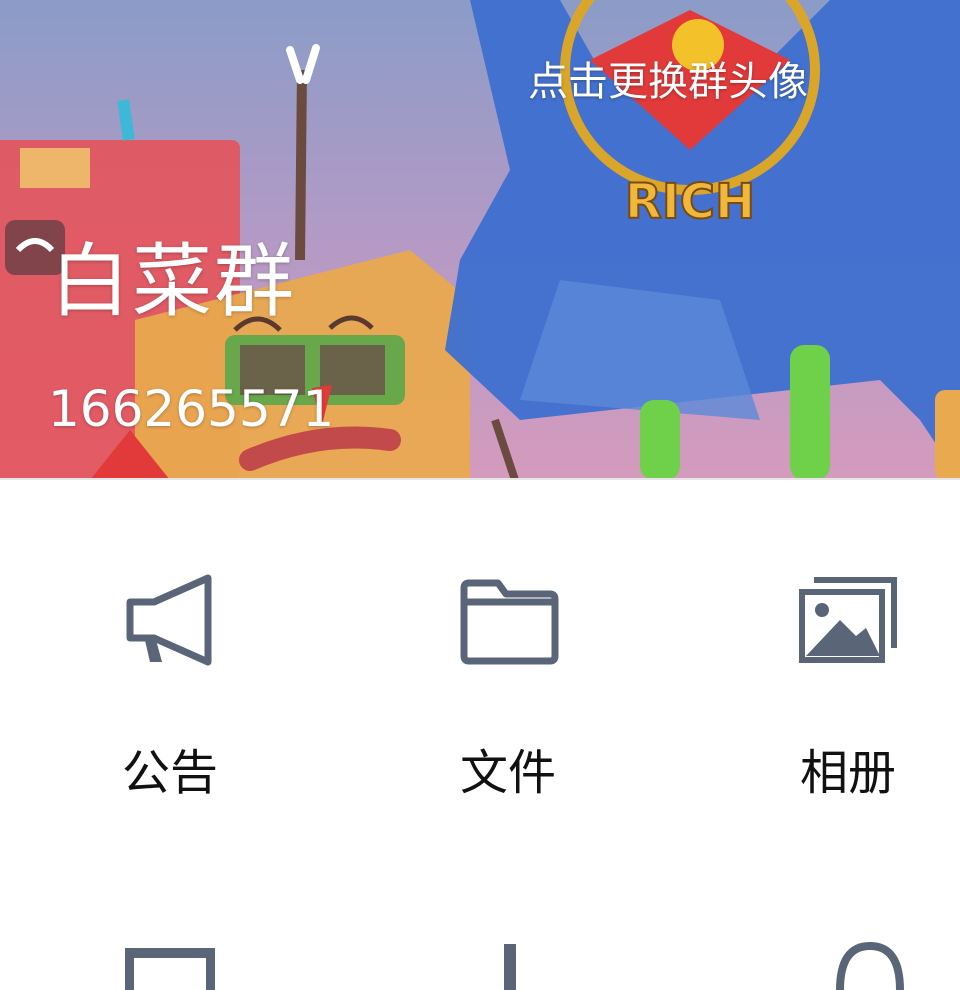 This screenshot has height=990, width=960. Describe the element at coordinates (509, 622) in the screenshot. I see `folder-icon` at that location.